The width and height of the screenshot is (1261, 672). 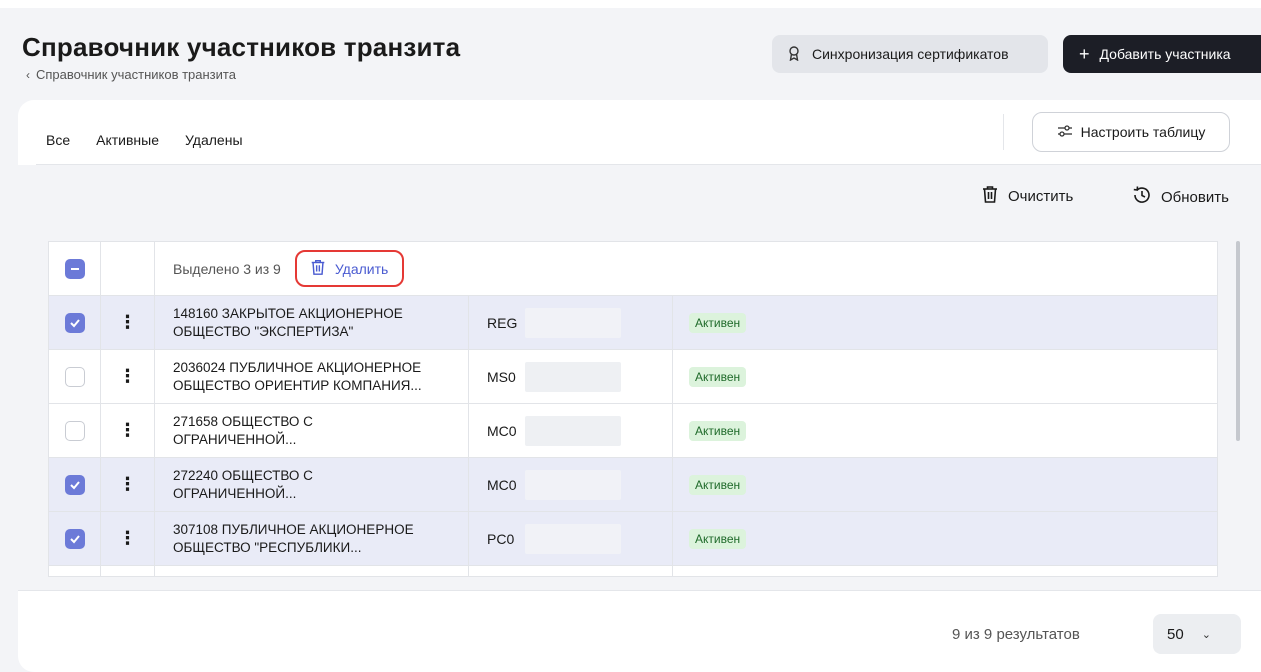 I want to click on delete-selected-button: Удалить, so click(x=349, y=268).